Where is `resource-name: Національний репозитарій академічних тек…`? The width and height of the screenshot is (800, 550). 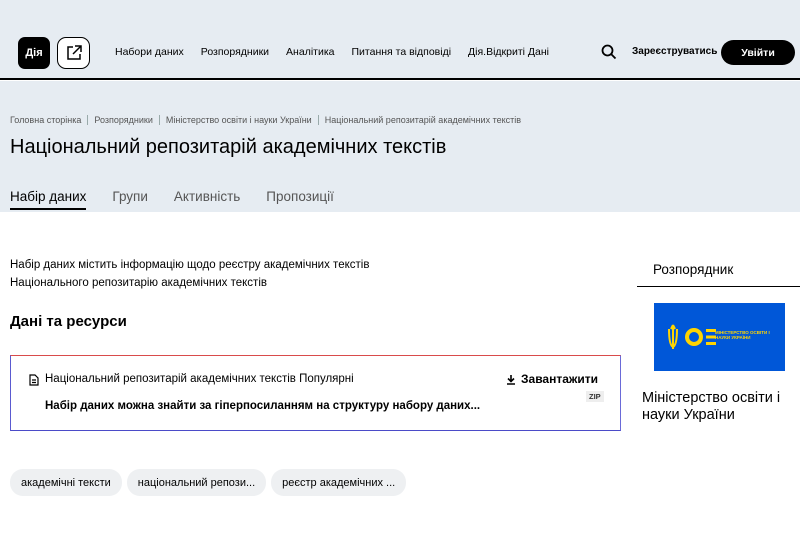
resource-name: Національний репозитарій академічних тек… is located at coordinates (199, 379).